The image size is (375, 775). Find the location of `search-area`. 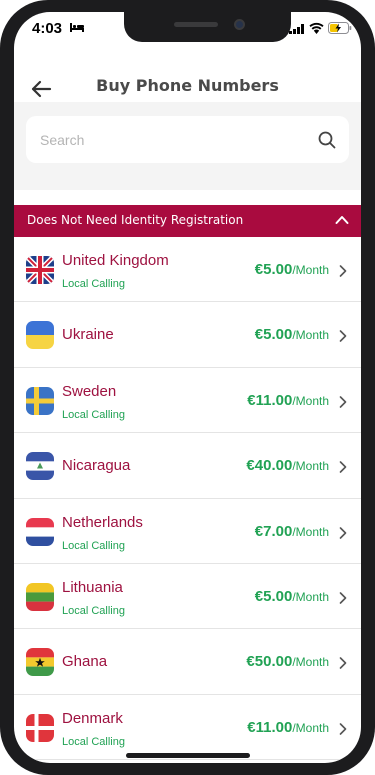

search-area is located at coordinates (187, 146).